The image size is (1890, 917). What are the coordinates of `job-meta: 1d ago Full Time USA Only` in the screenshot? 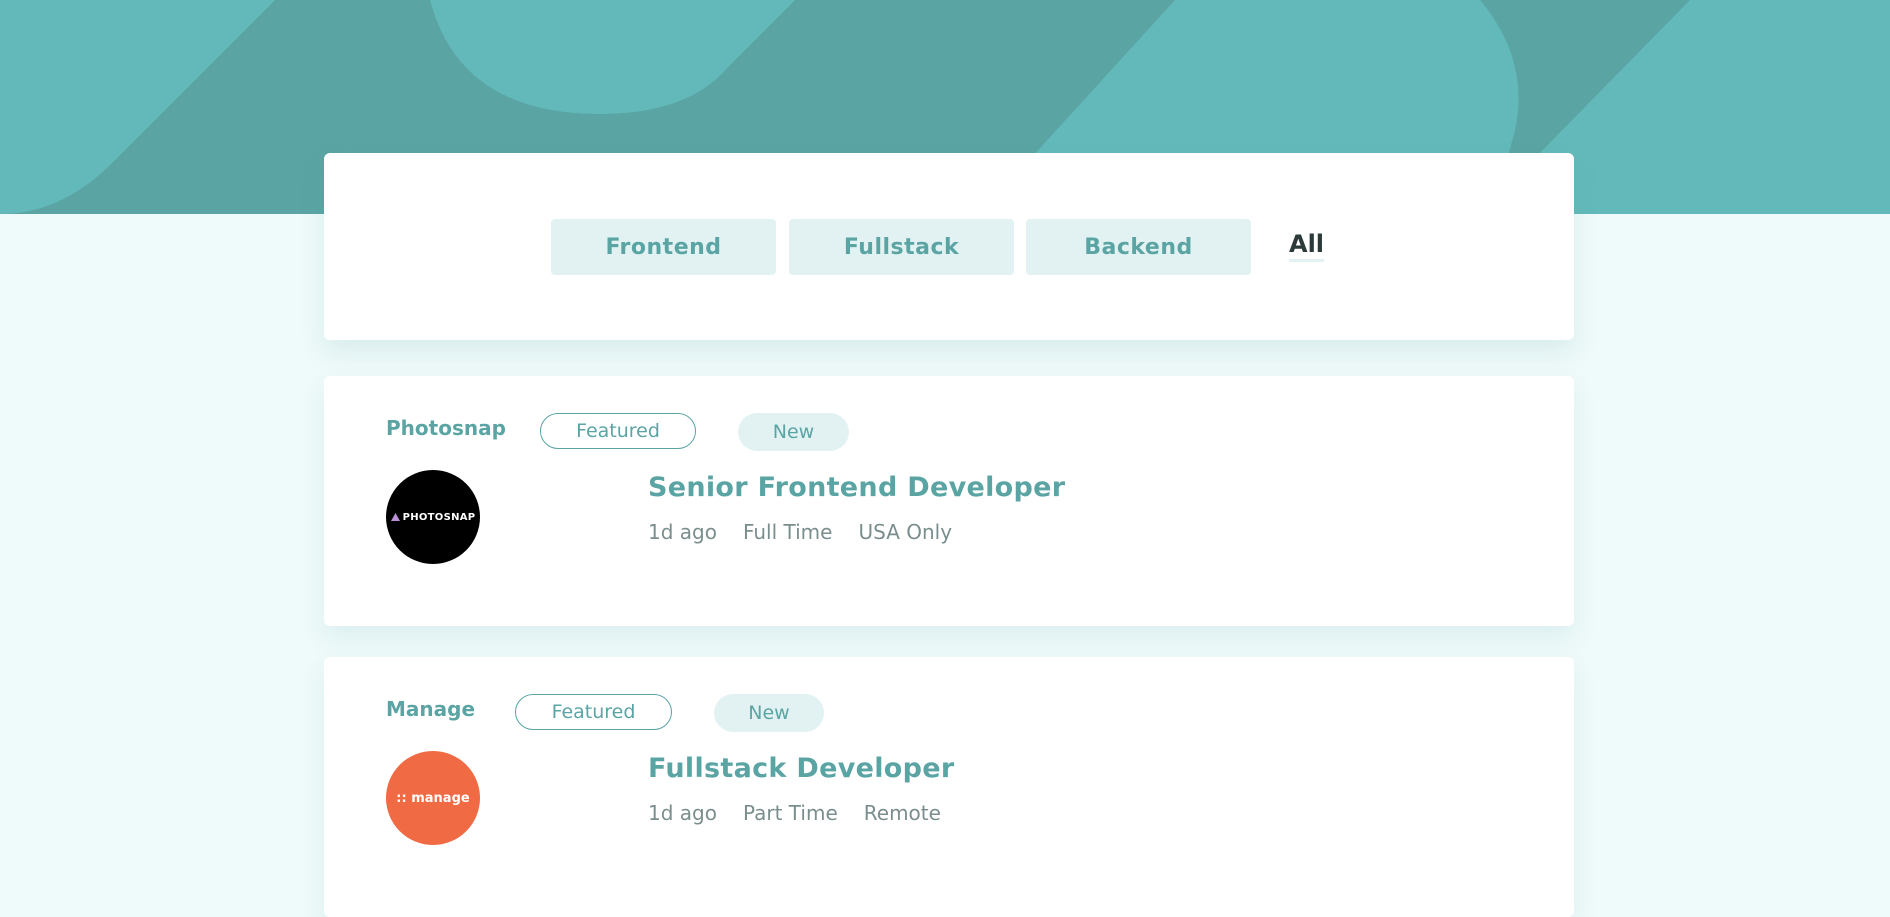 It's located at (800, 532).